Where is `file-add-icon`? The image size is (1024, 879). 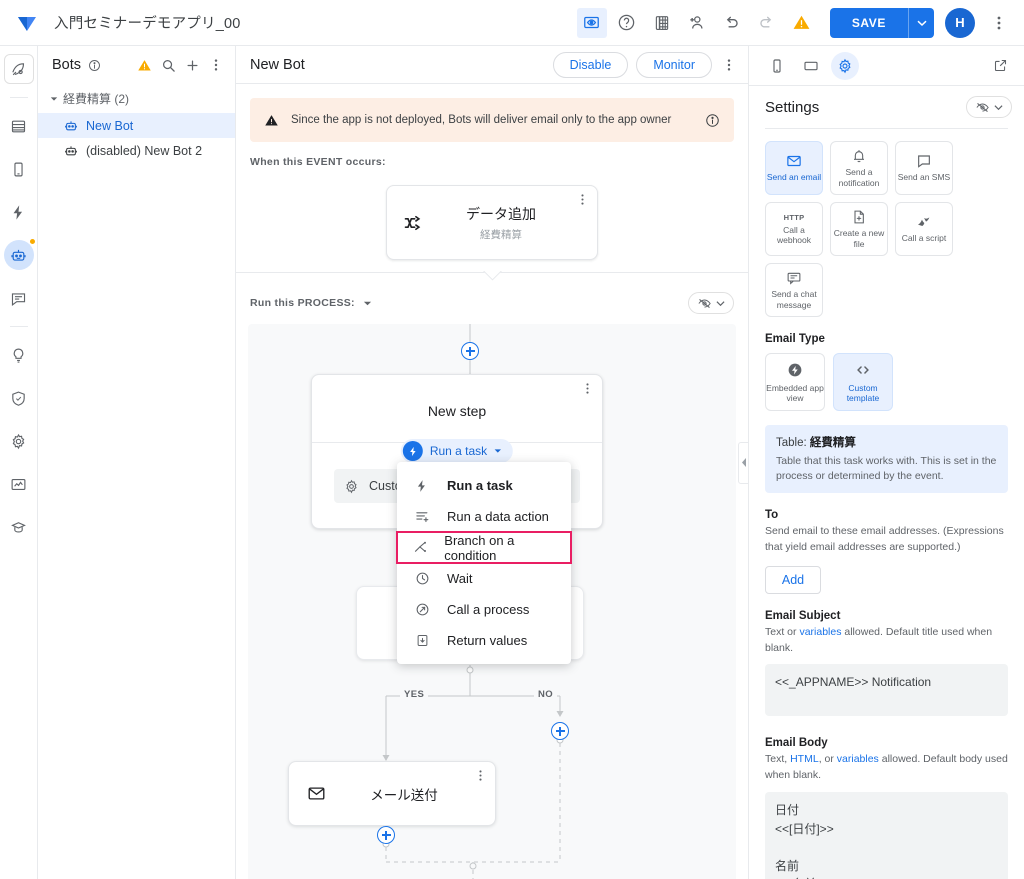
file-add-icon is located at coordinates (859, 217).